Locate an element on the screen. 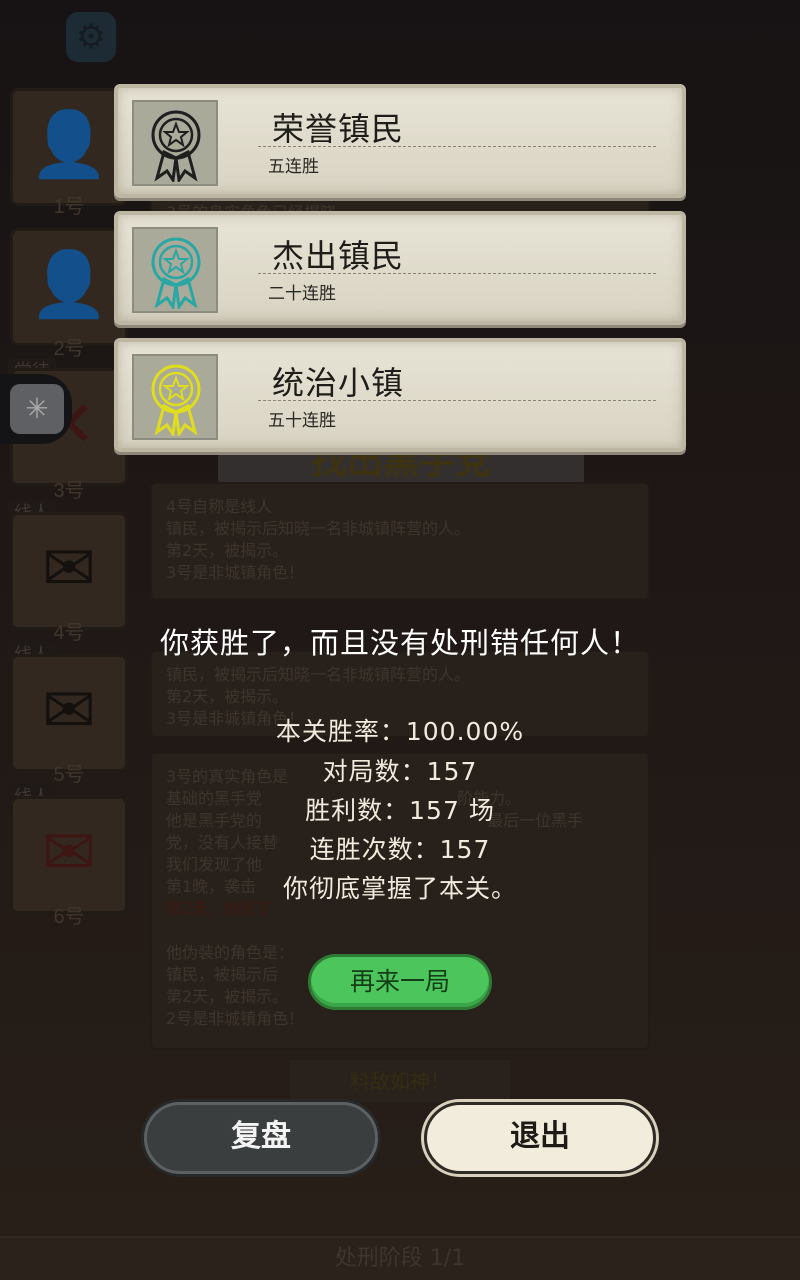  achievement-desc: 五十连胜 is located at coordinates (302, 421).